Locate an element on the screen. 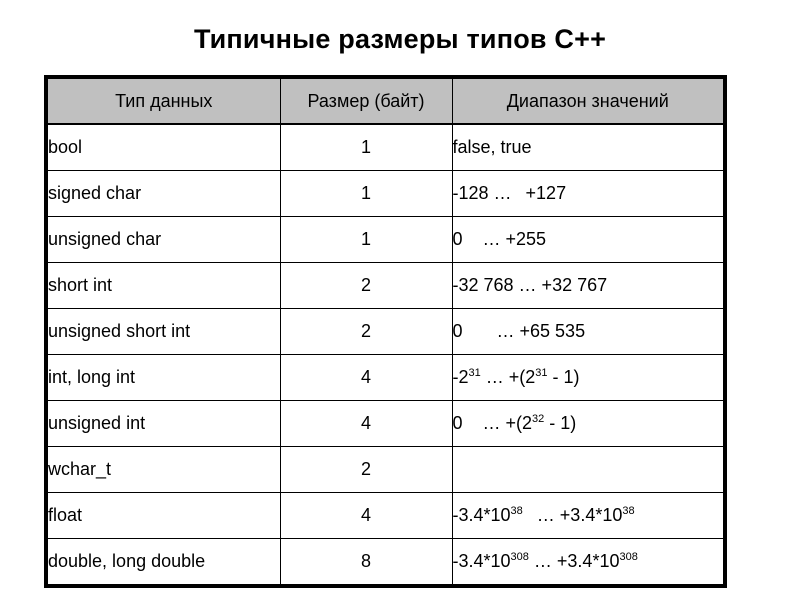 This screenshot has height=600, width=800. table-row: bool 1 false, true is located at coordinates (385, 147).